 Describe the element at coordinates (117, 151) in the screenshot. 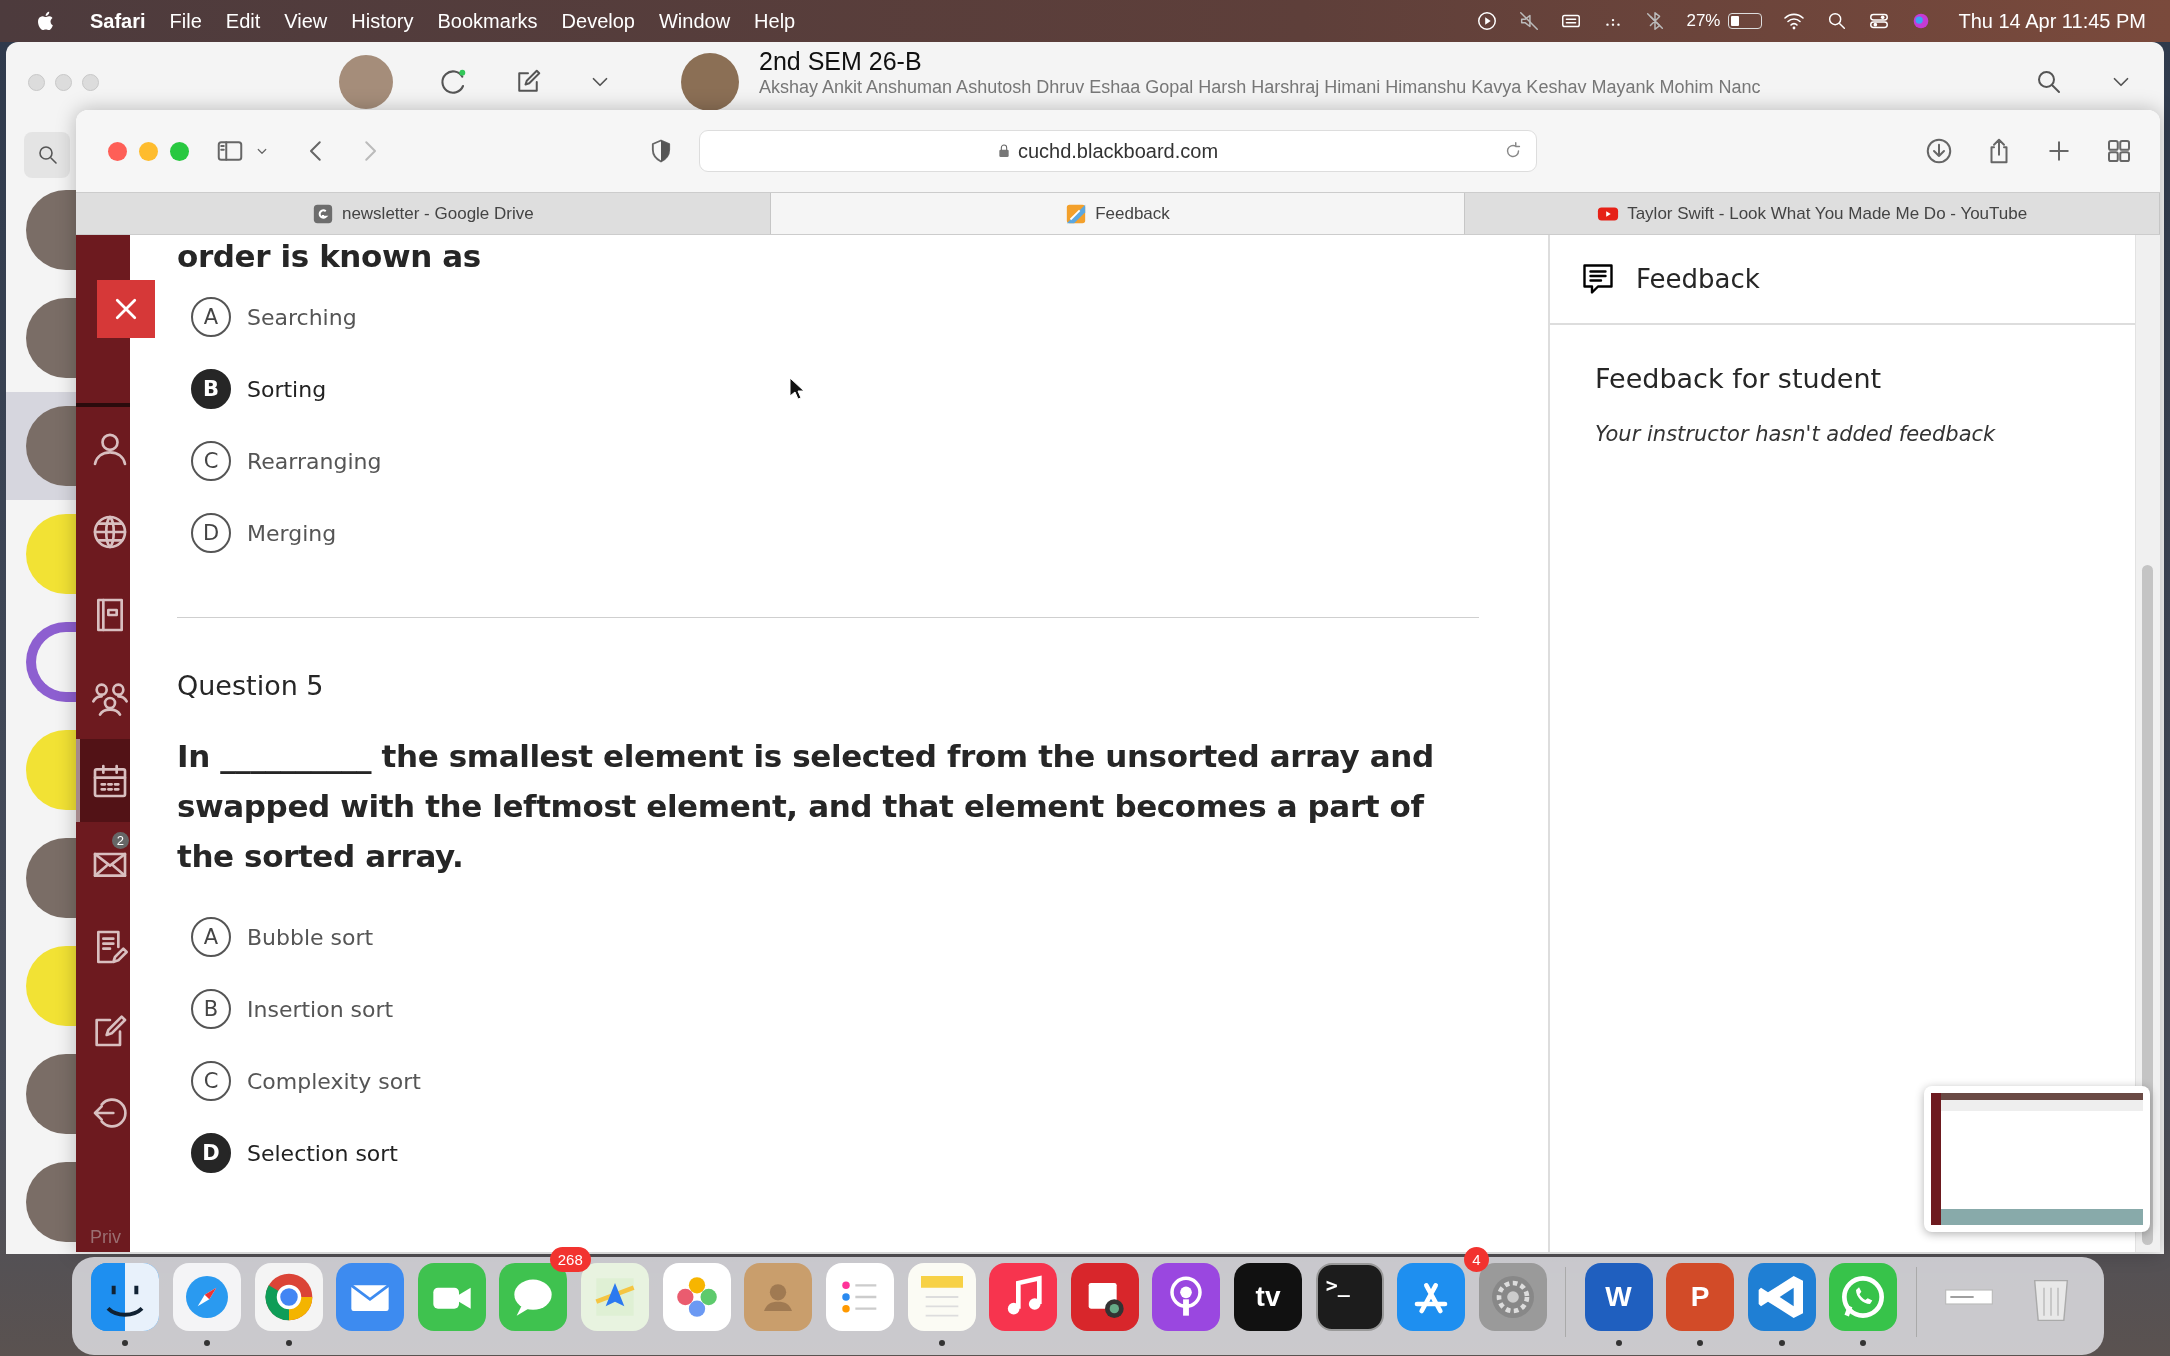

I see `window-control-button` at that location.